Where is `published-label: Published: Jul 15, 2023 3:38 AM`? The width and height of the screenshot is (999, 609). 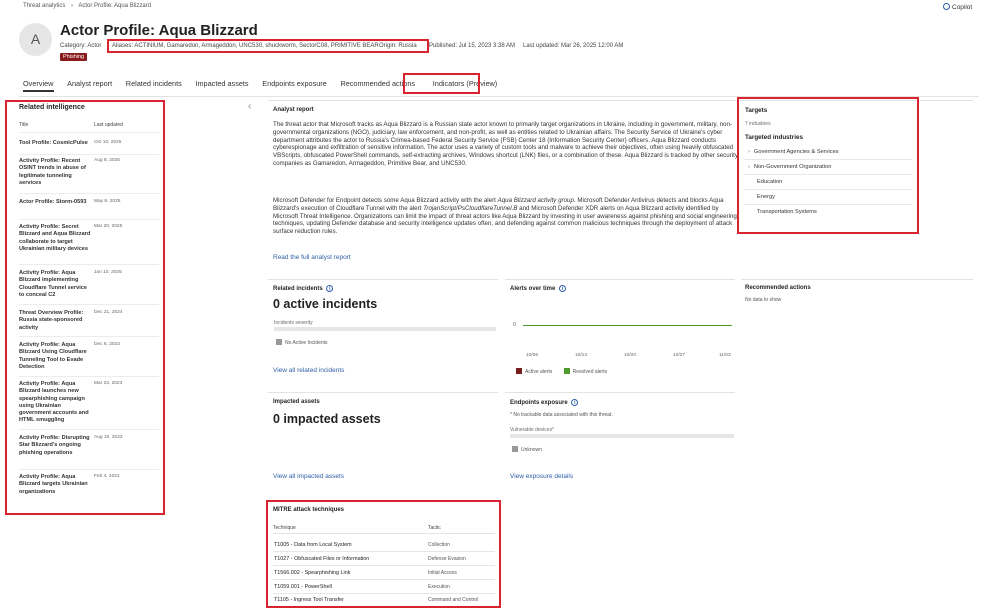
published-label: Published: Jul 15, 2023 3:38 AM is located at coordinates (472, 46).